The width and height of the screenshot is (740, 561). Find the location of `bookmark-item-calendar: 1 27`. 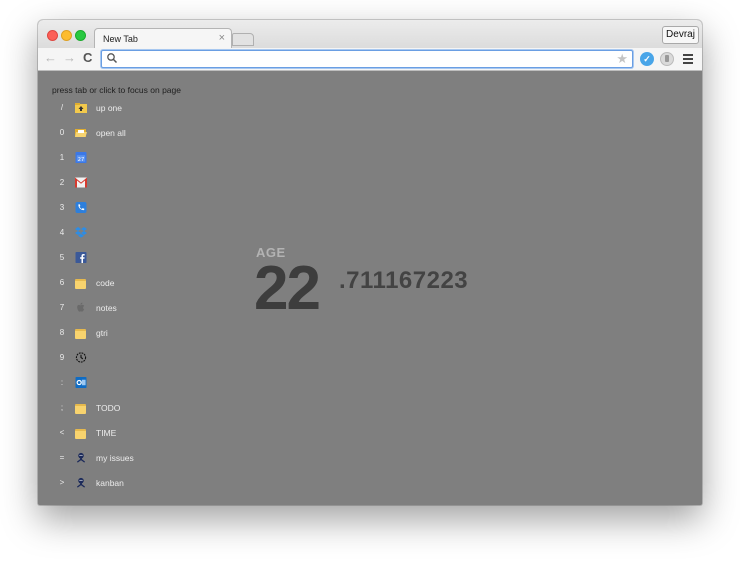

bookmark-item-calendar: 1 27 is located at coordinates (156, 158).